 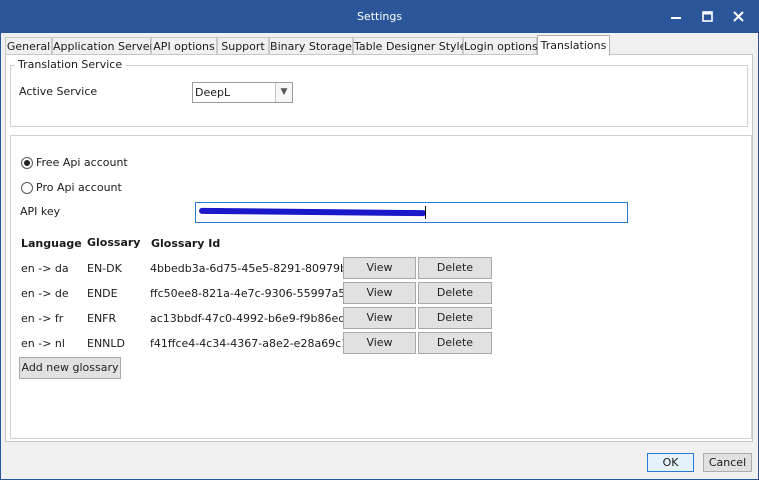 I want to click on title-bar: Settings, so click(x=379, y=16).